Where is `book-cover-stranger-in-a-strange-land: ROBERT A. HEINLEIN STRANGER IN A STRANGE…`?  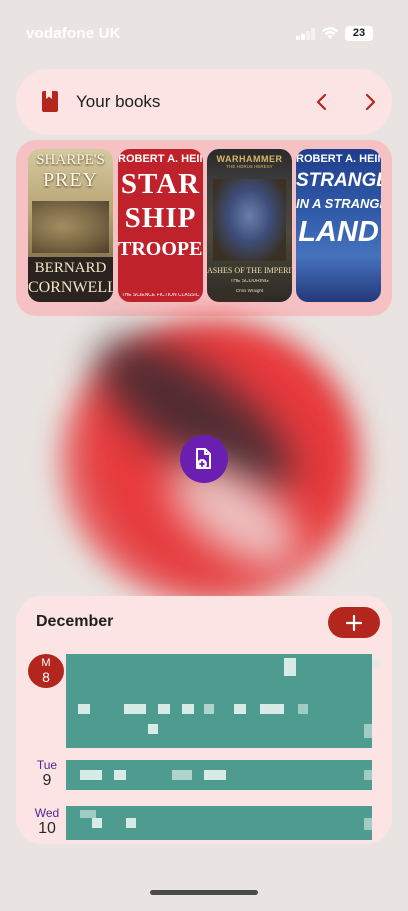
book-cover-stranger-in-a-strange-land: ROBERT A. HEINLEIN STRANGER IN A STRANGE… is located at coordinates (338, 225).